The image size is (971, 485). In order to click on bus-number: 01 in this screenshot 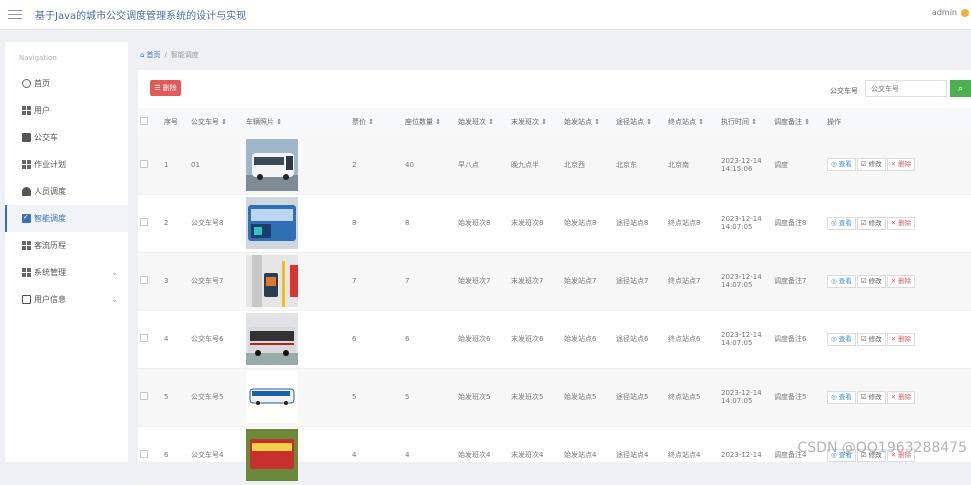, I will do `click(216, 165)`.